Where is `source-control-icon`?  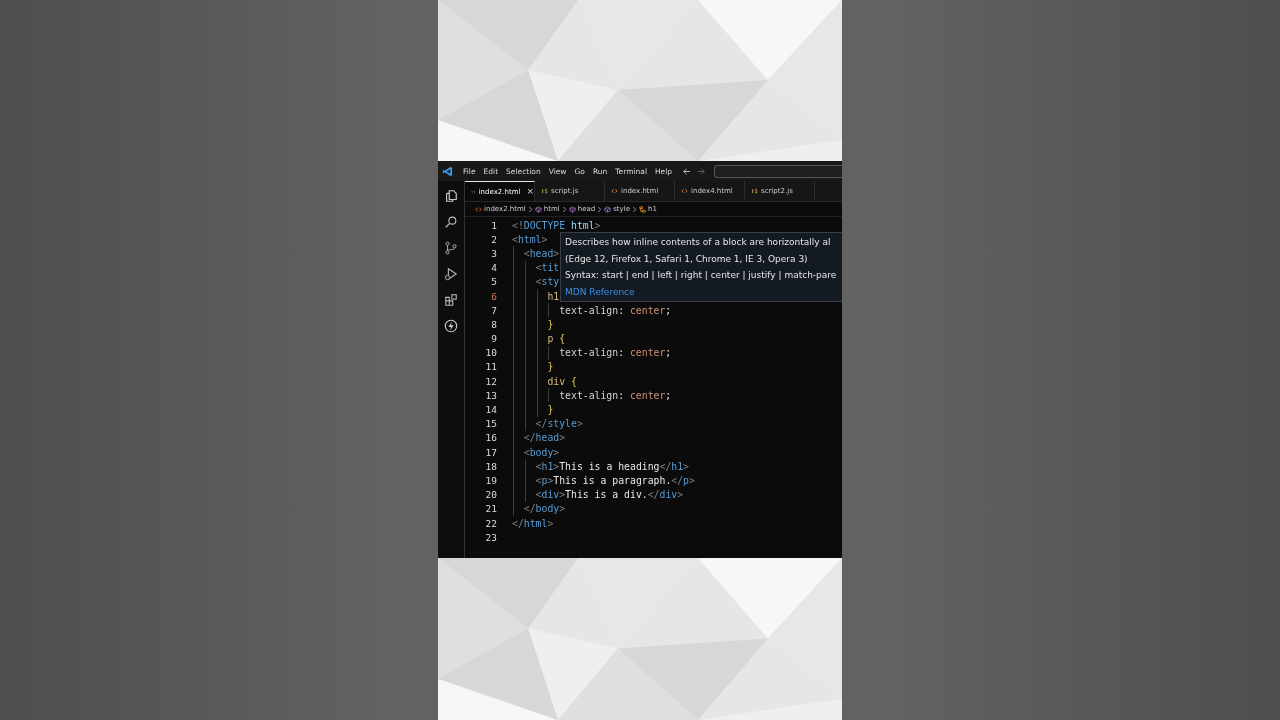
source-control-icon is located at coordinates (451, 248).